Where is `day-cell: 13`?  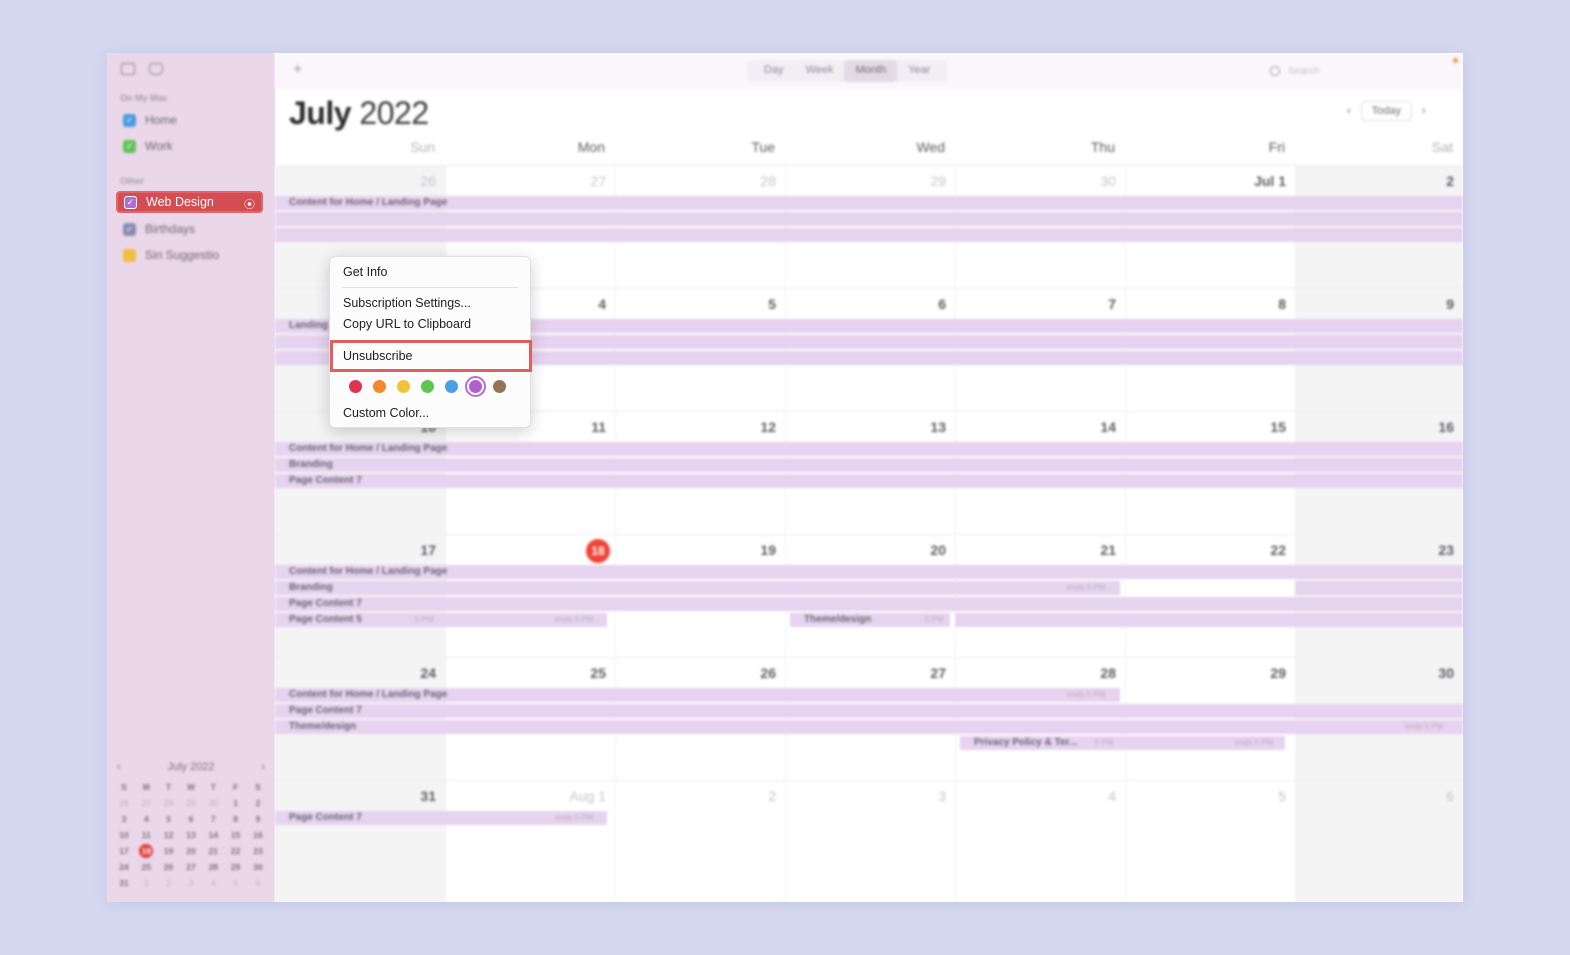
day-cell: 13 is located at coordinates (870, 472).